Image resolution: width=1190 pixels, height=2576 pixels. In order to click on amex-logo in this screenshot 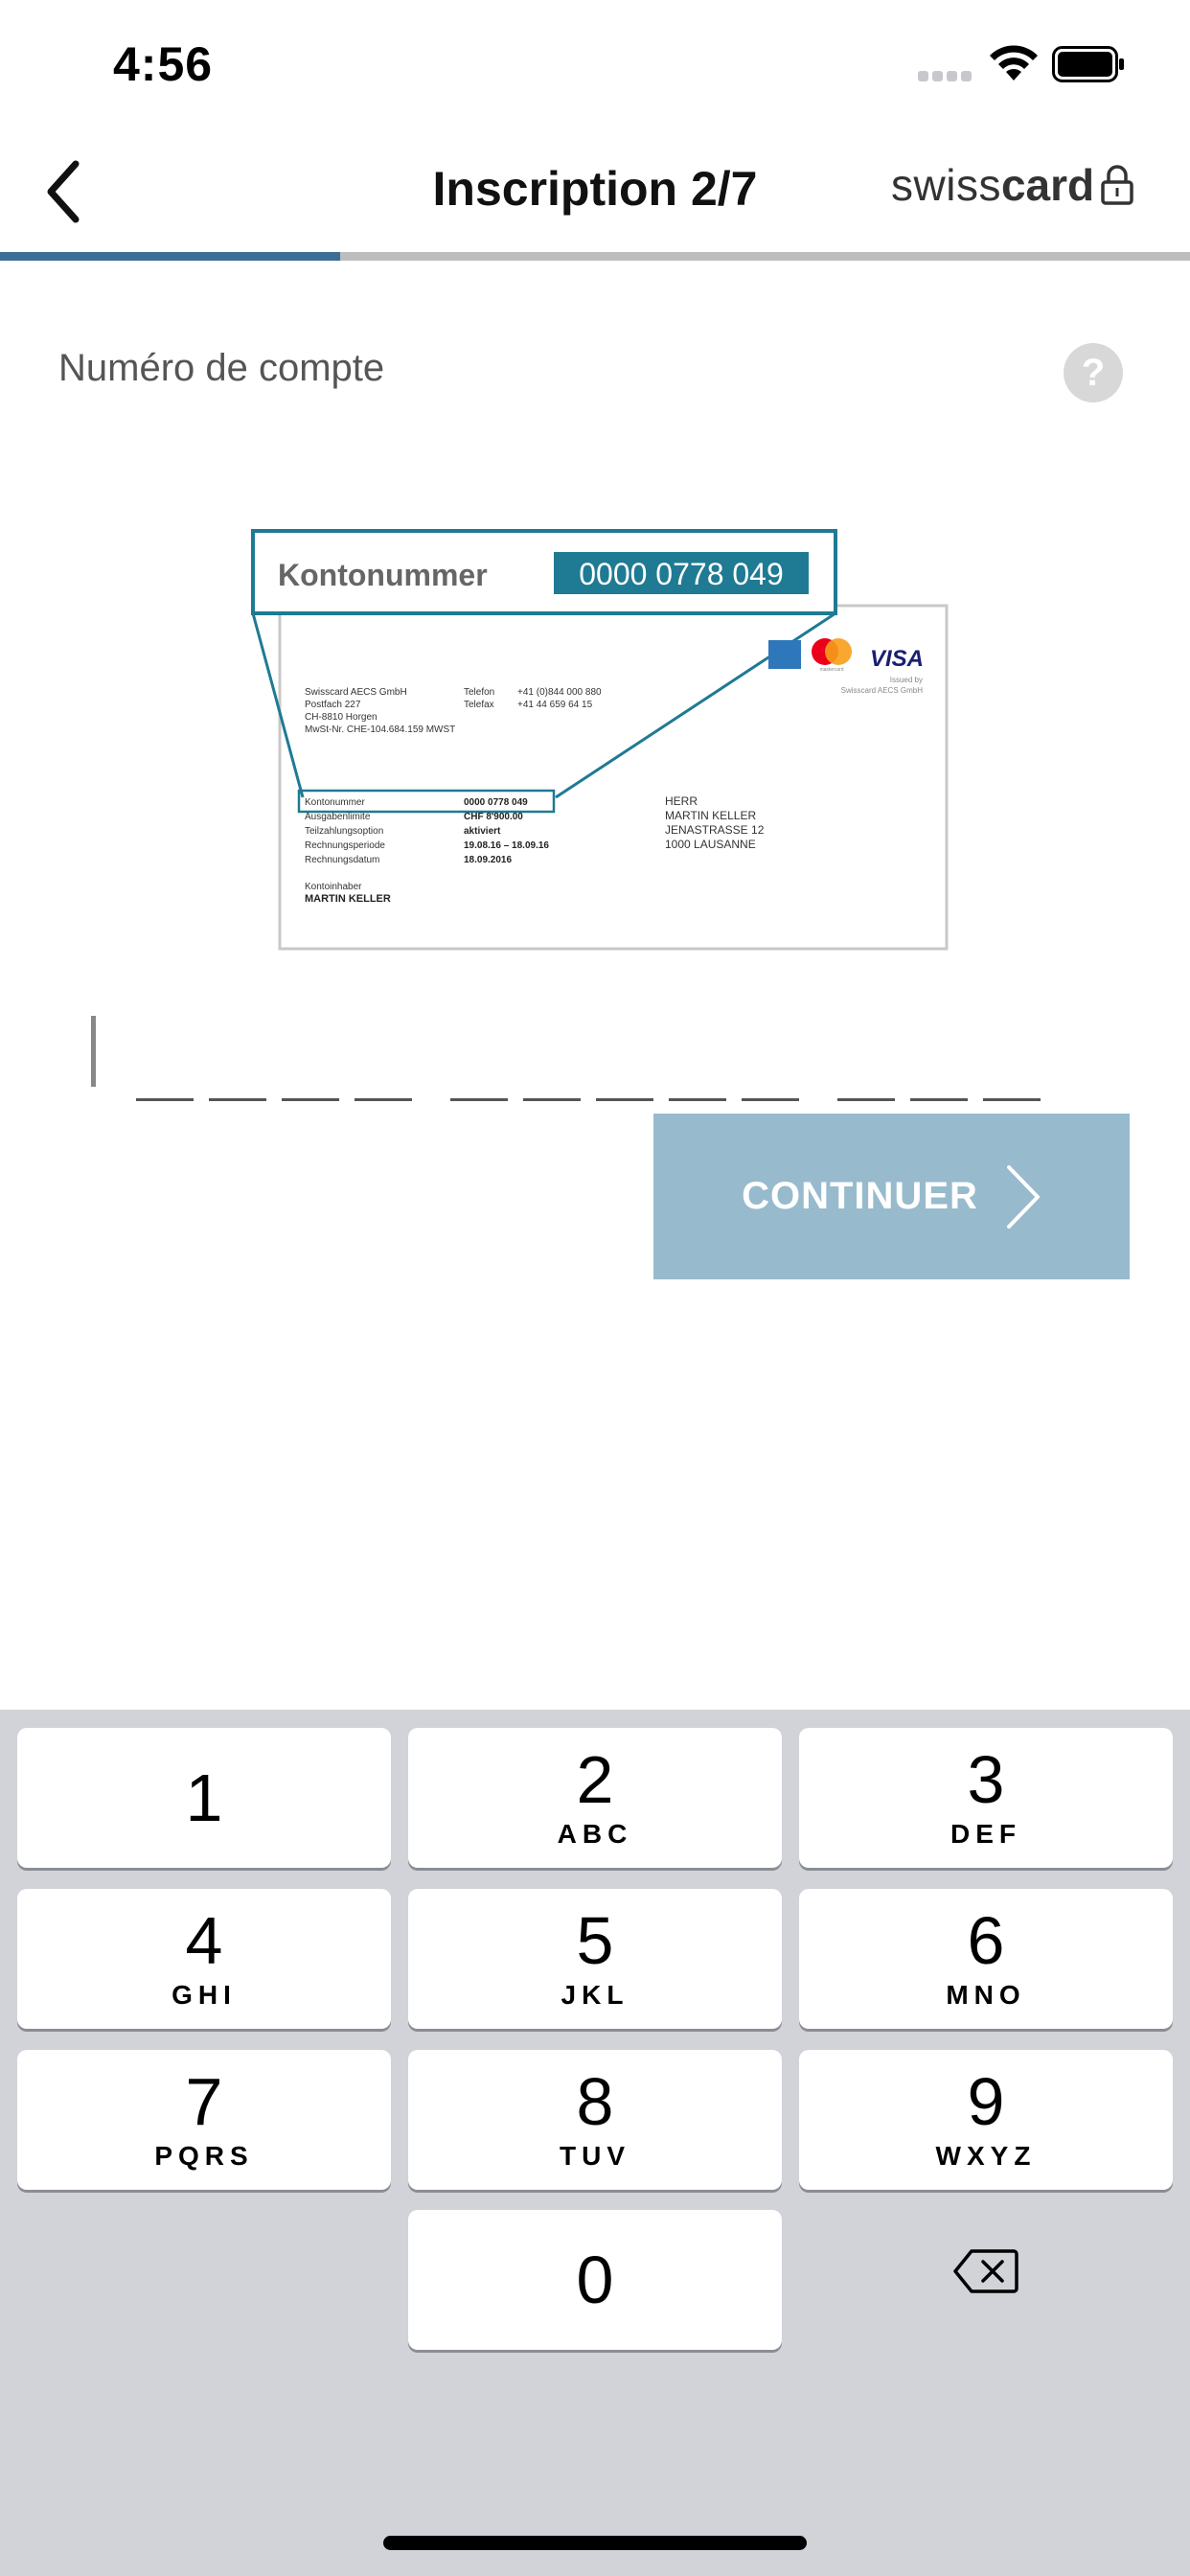, I will do `click(785, 654)`.